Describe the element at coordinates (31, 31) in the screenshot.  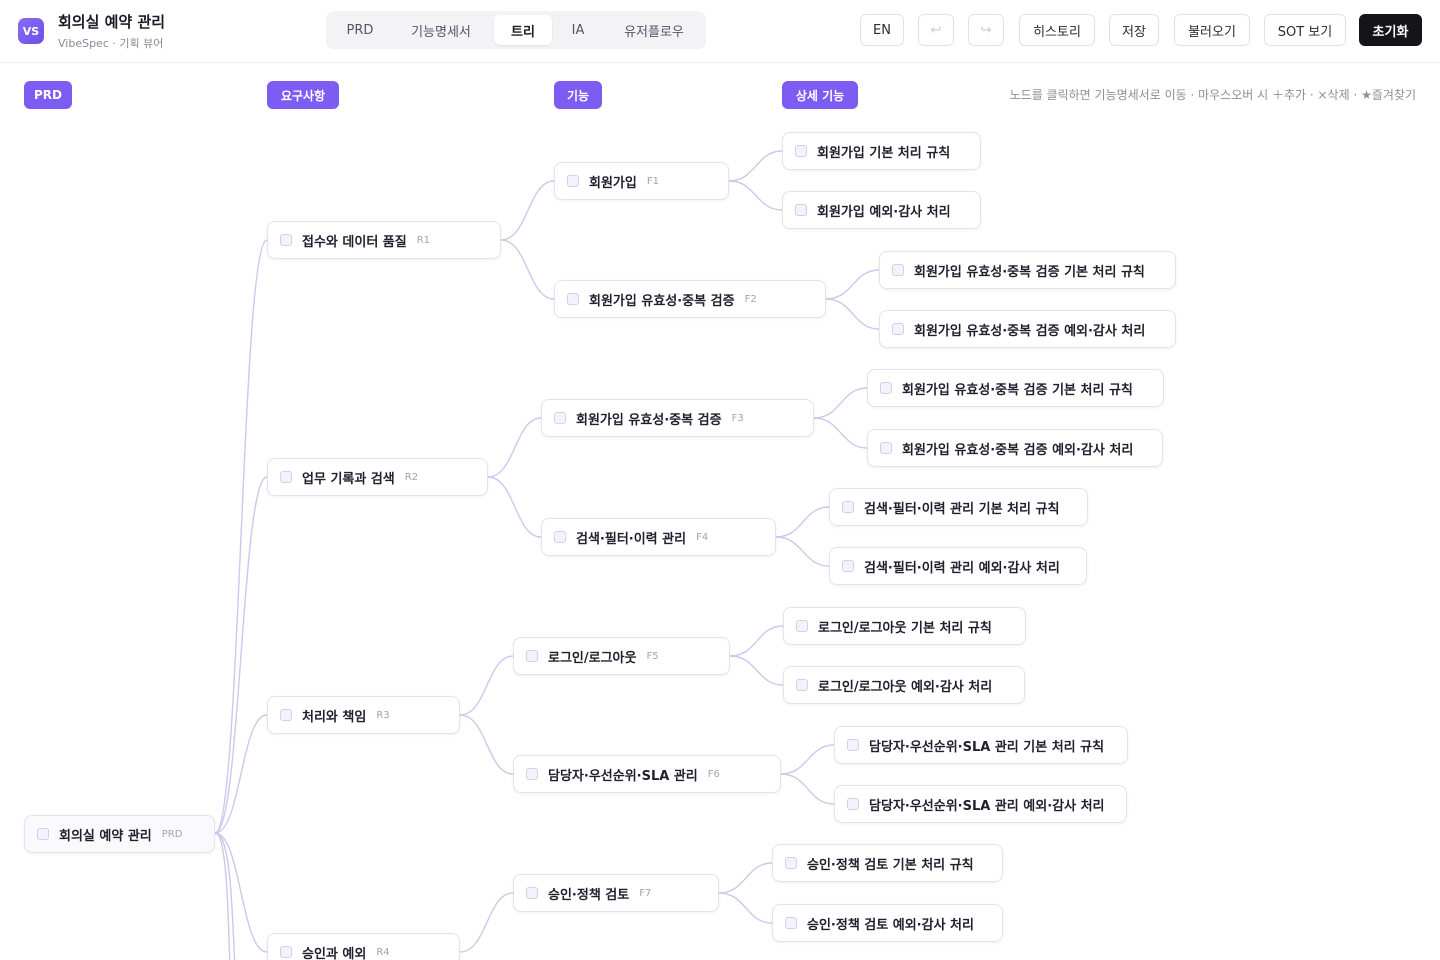
I see `app-logo: VS` at that location.